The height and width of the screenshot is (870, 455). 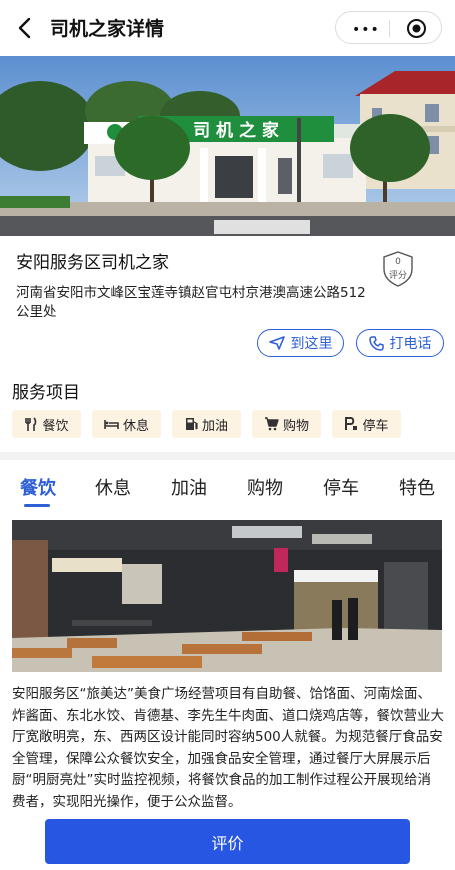 What do you see at coordinates (397, 276) in the screenshot?
I see `score-label: 评分` at bounding box center [397, 276].